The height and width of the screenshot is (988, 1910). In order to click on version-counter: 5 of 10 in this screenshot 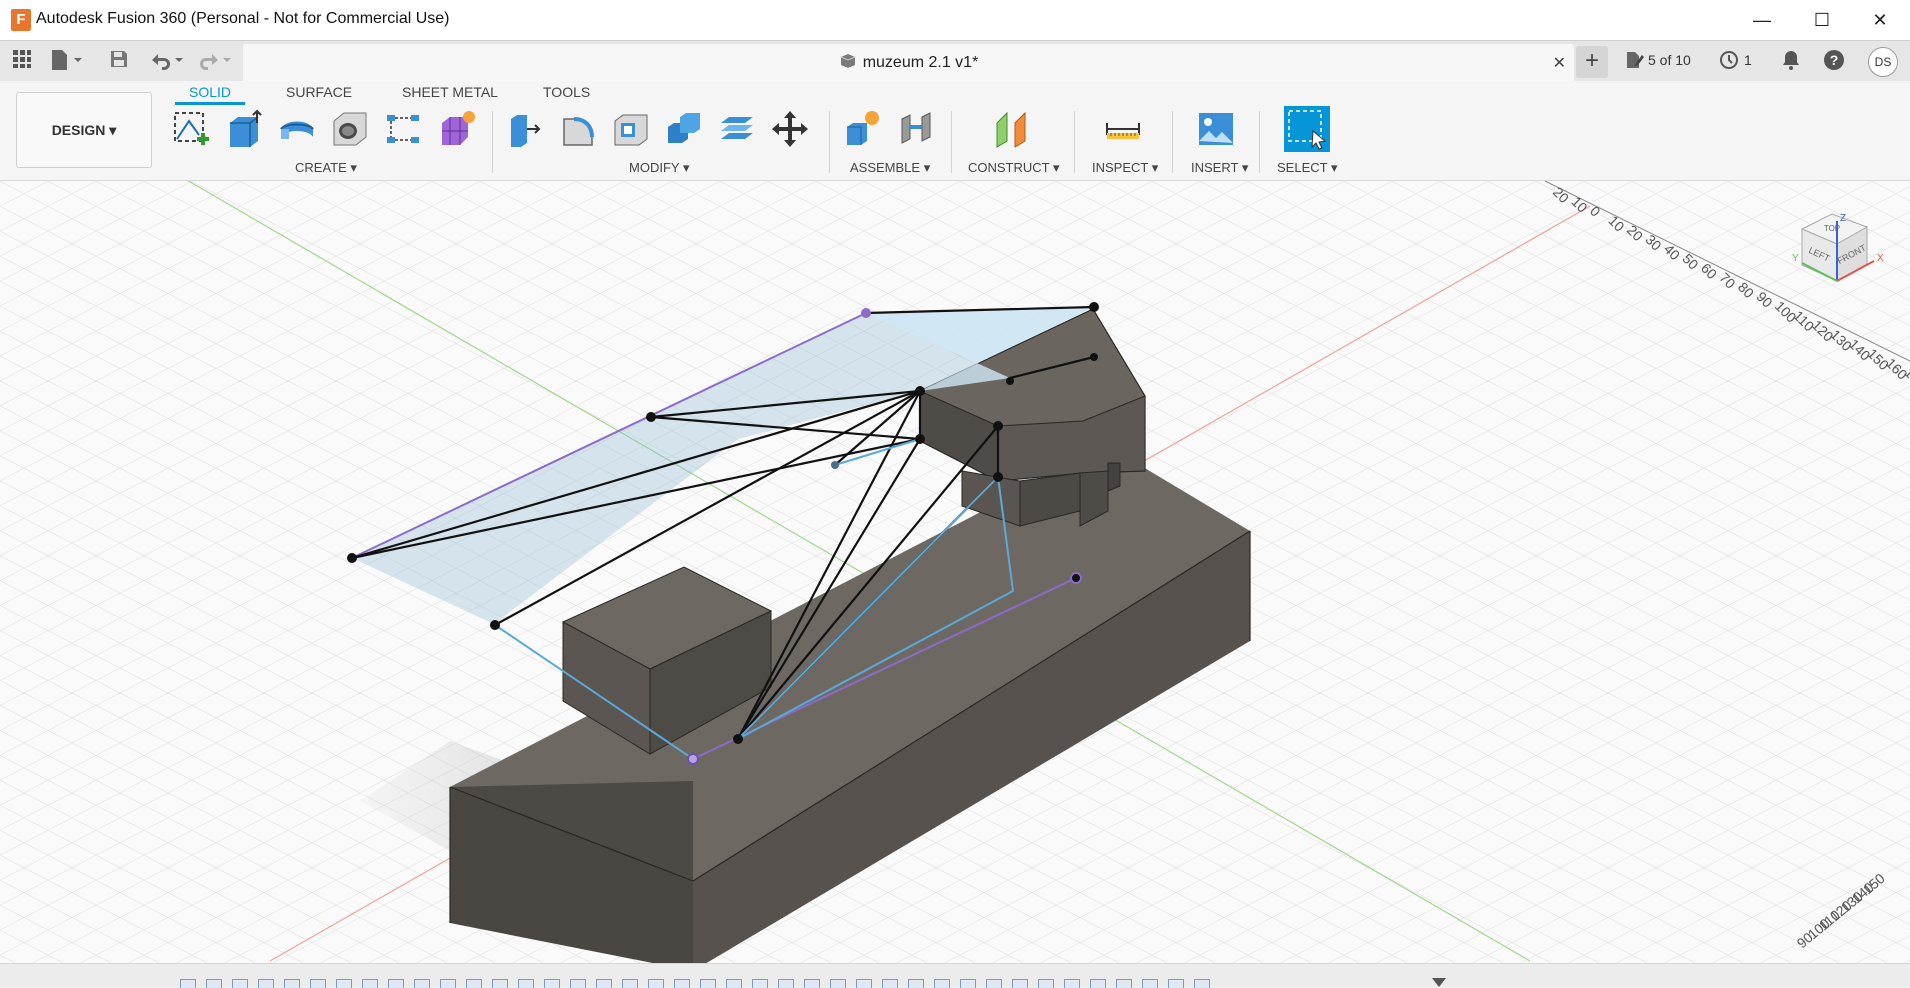, I will do `click(1669, 60)`.